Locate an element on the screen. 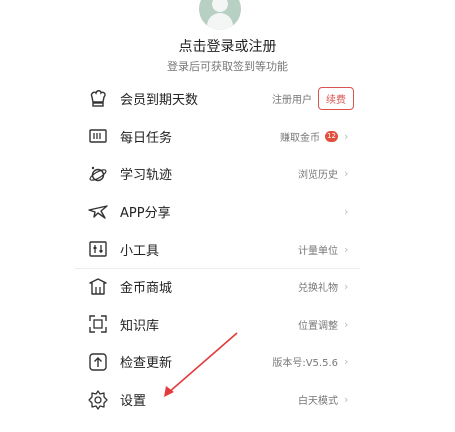  version-text: 版本号:V5.5.6 is located at coordinates (305, 364).